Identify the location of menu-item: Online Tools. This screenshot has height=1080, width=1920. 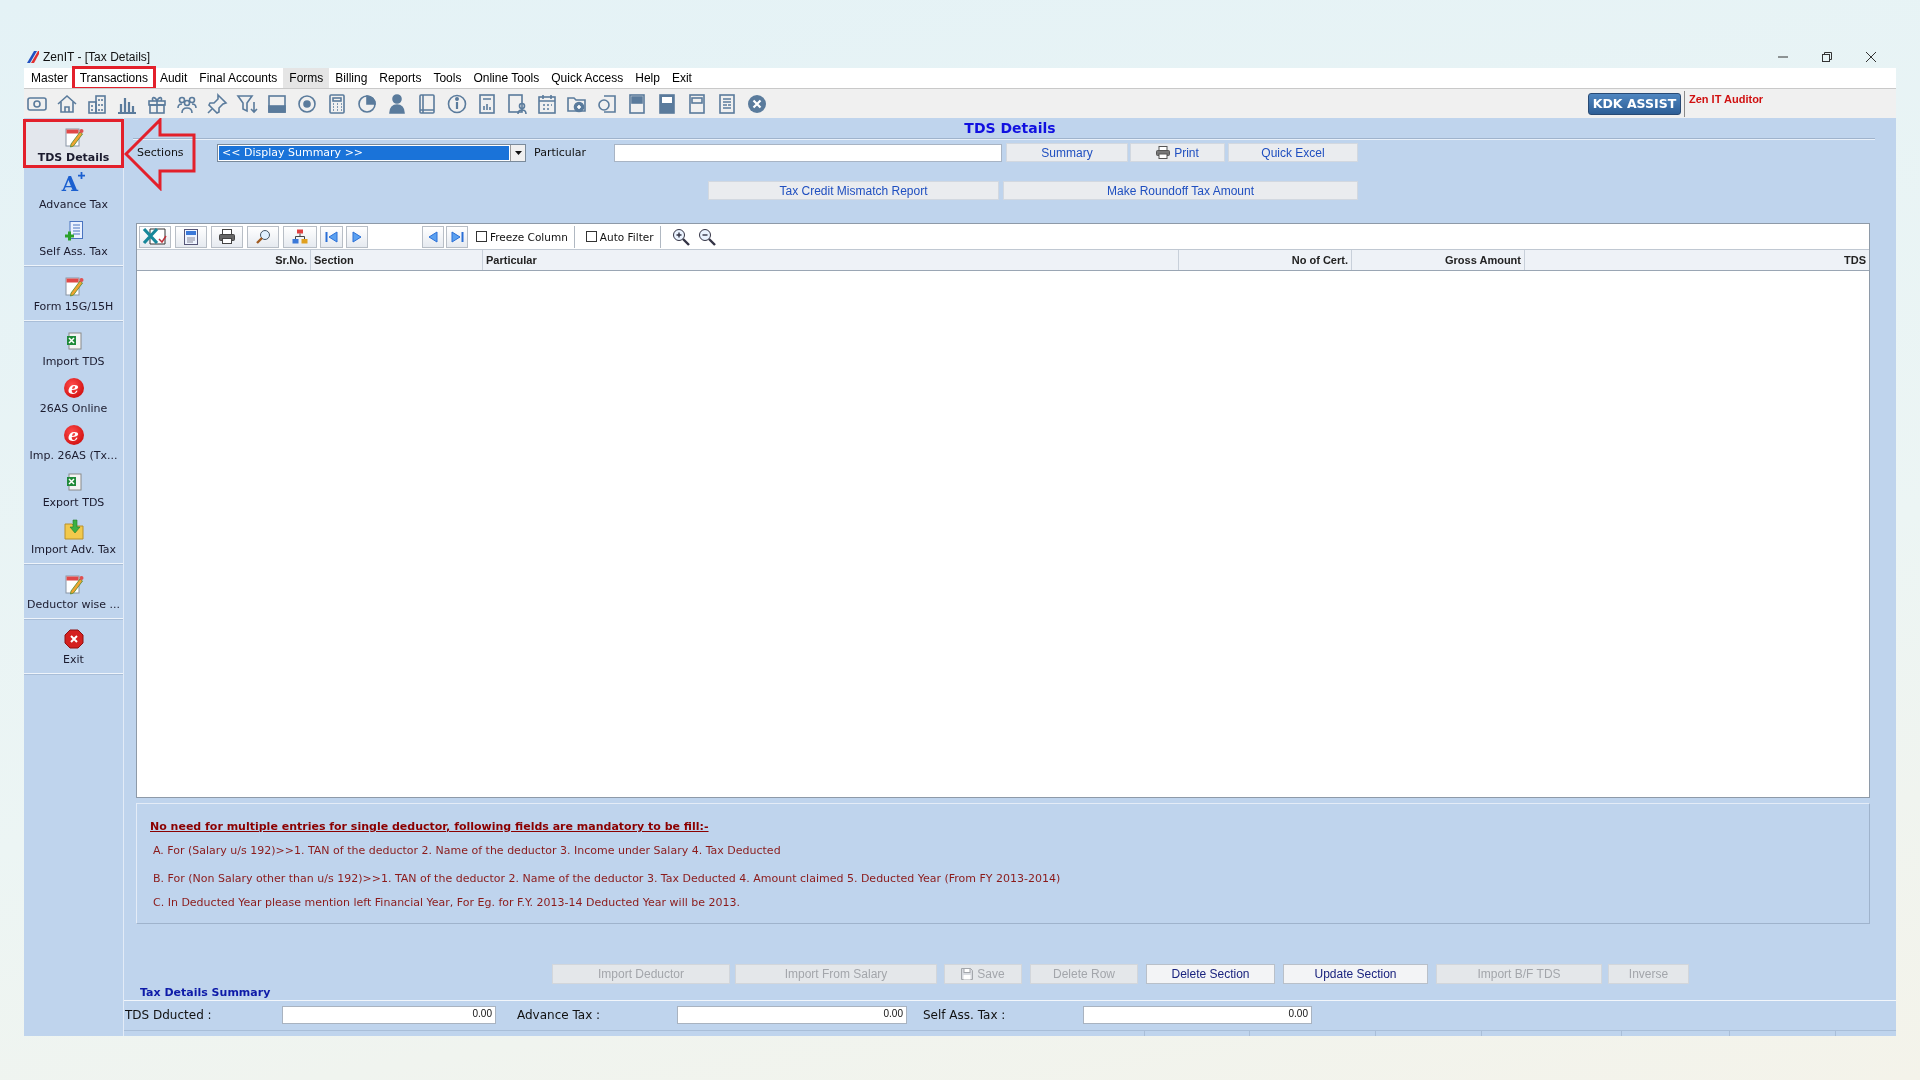
(506, 78).